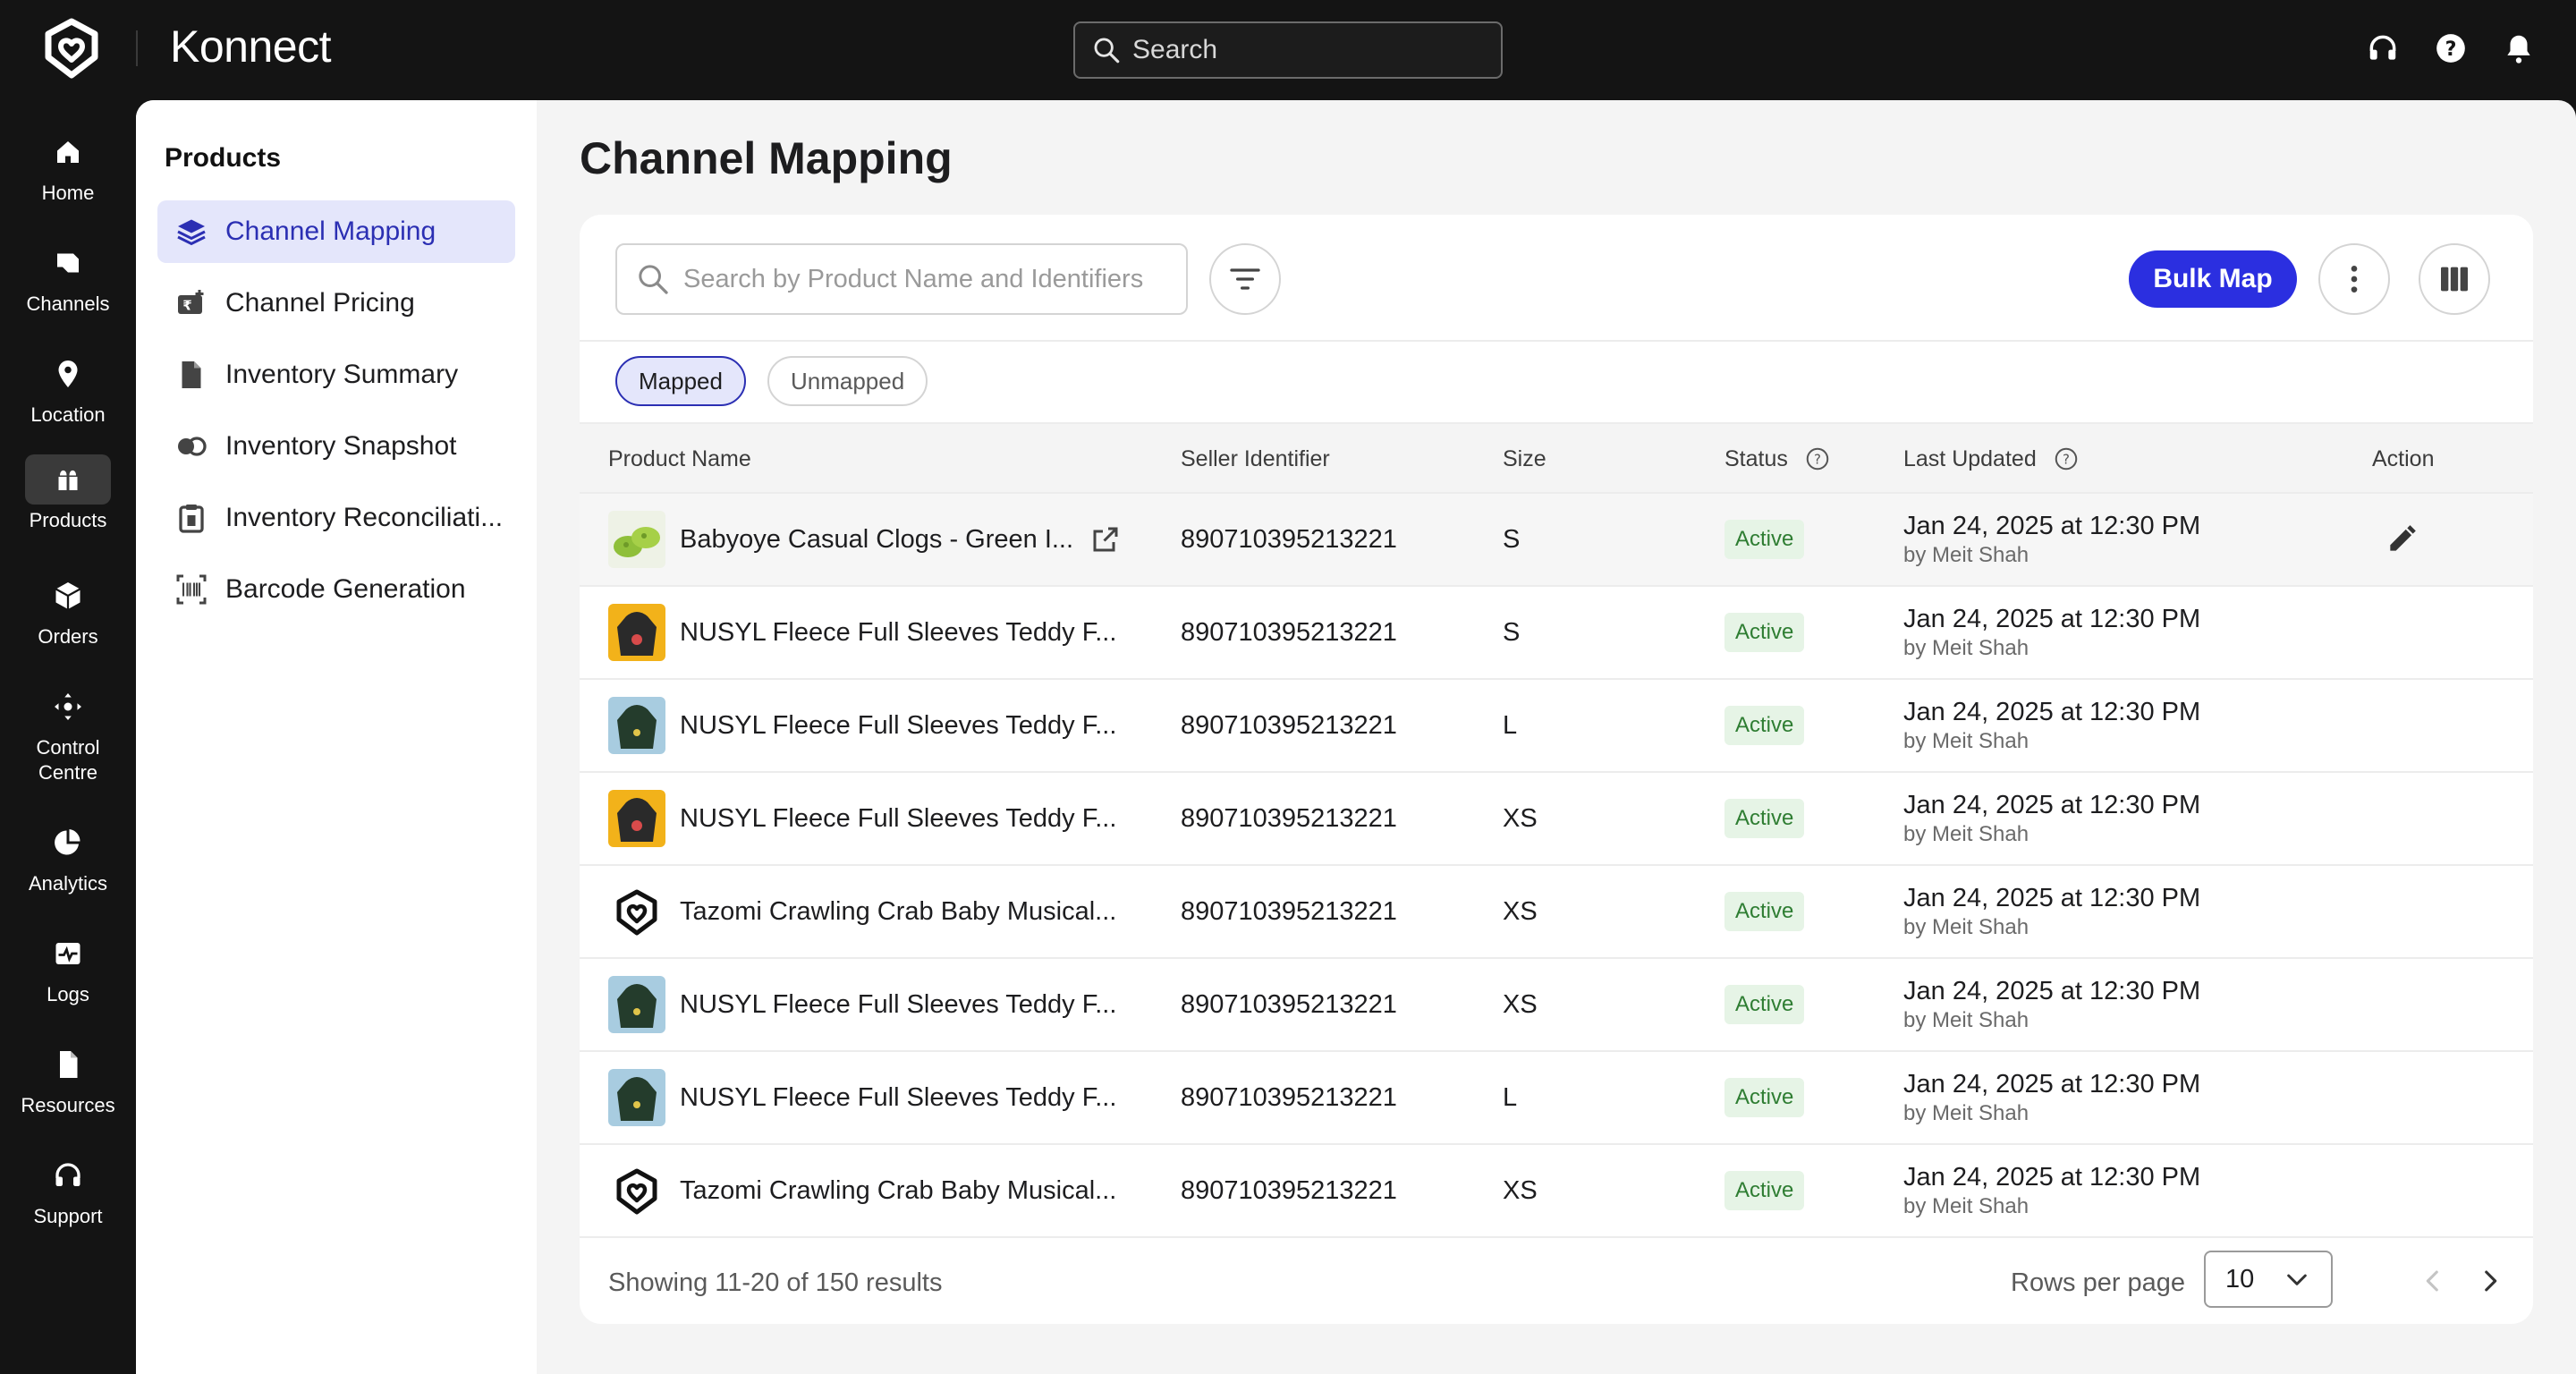  I want to click on prev-page-button, so click(2433, 1281).